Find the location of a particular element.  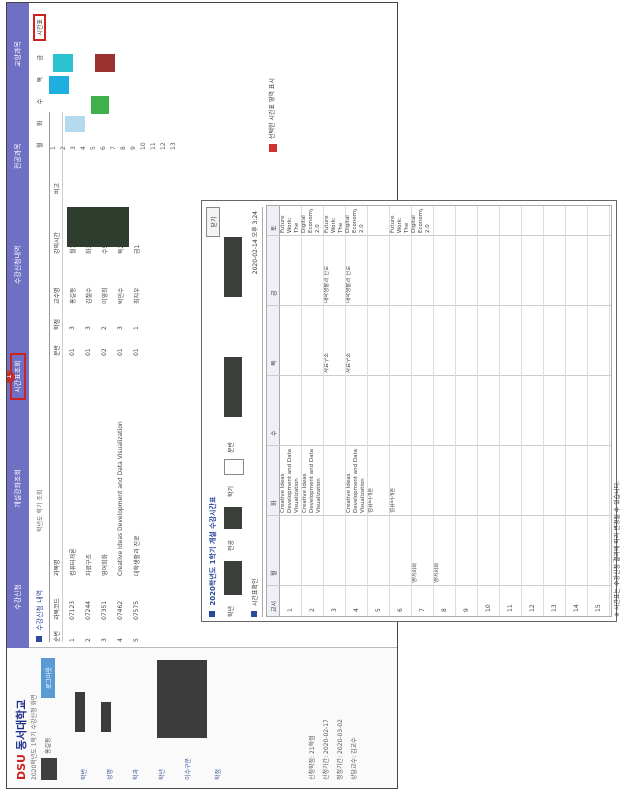

day-thu: 목 is located at coordinates (40, 79).